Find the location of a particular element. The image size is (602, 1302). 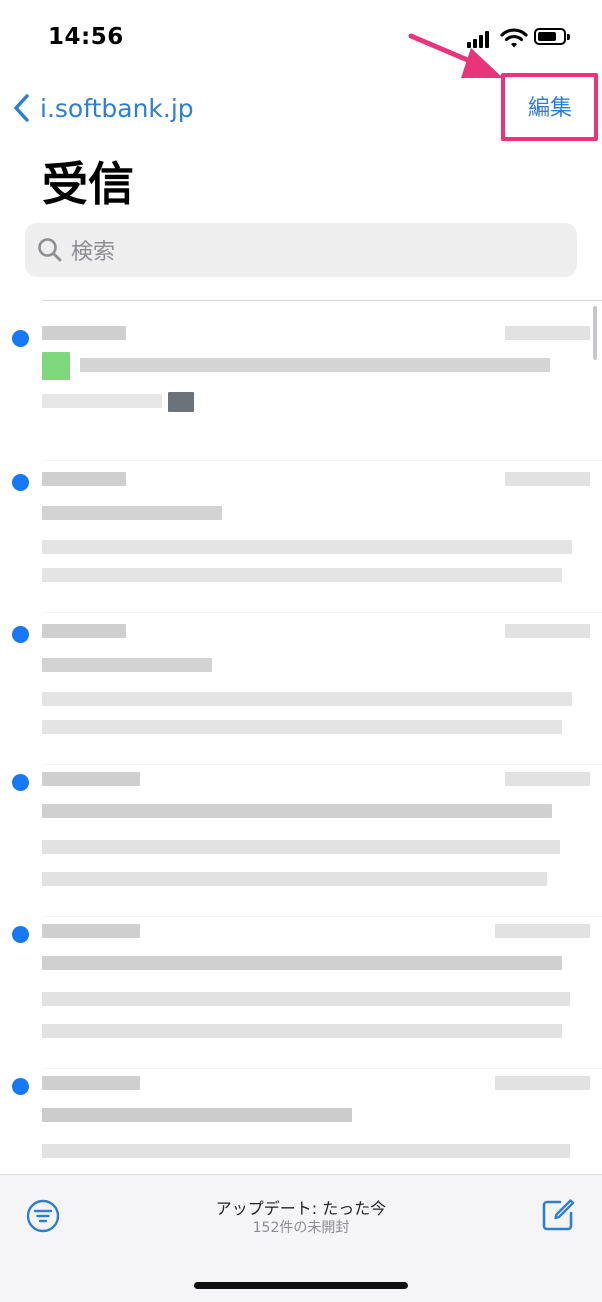

search-placeholder: 検索 is located at coordinates (93, 252).